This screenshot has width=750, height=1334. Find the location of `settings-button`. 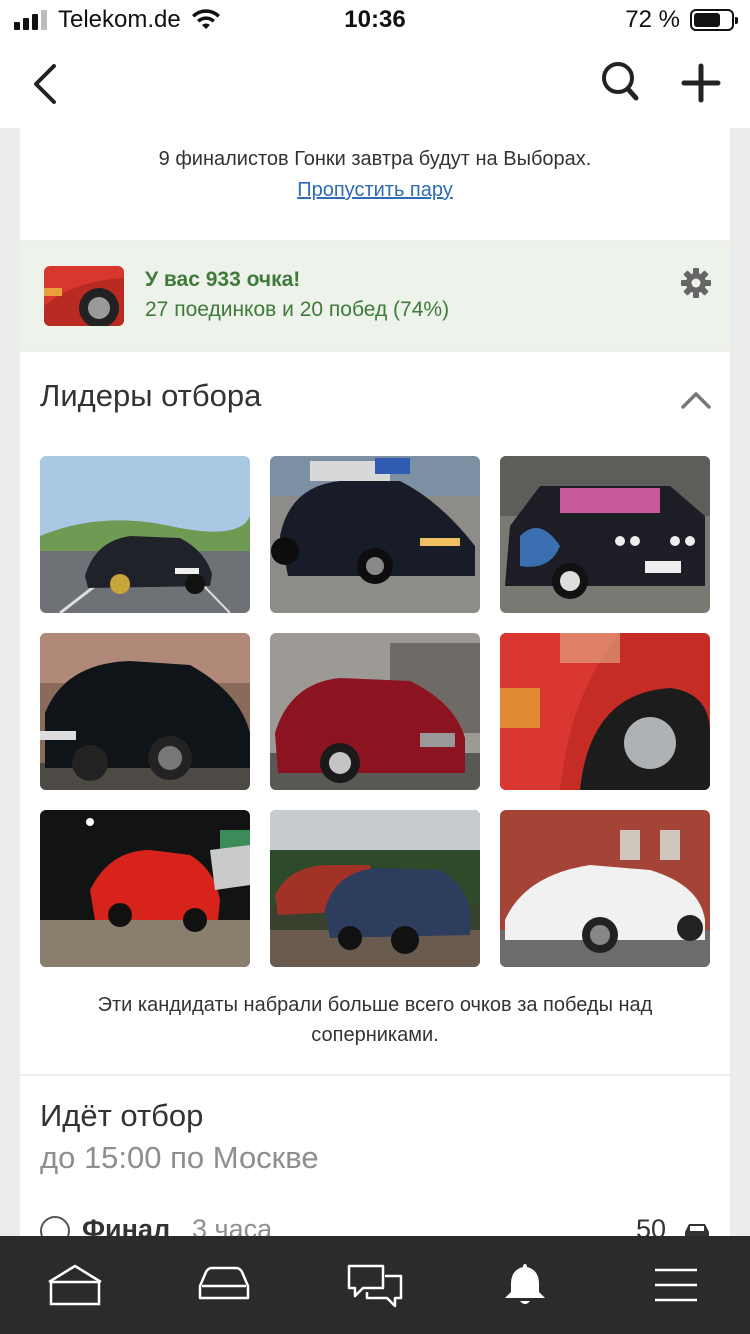

settings-button is located at coordinates (696, 283).